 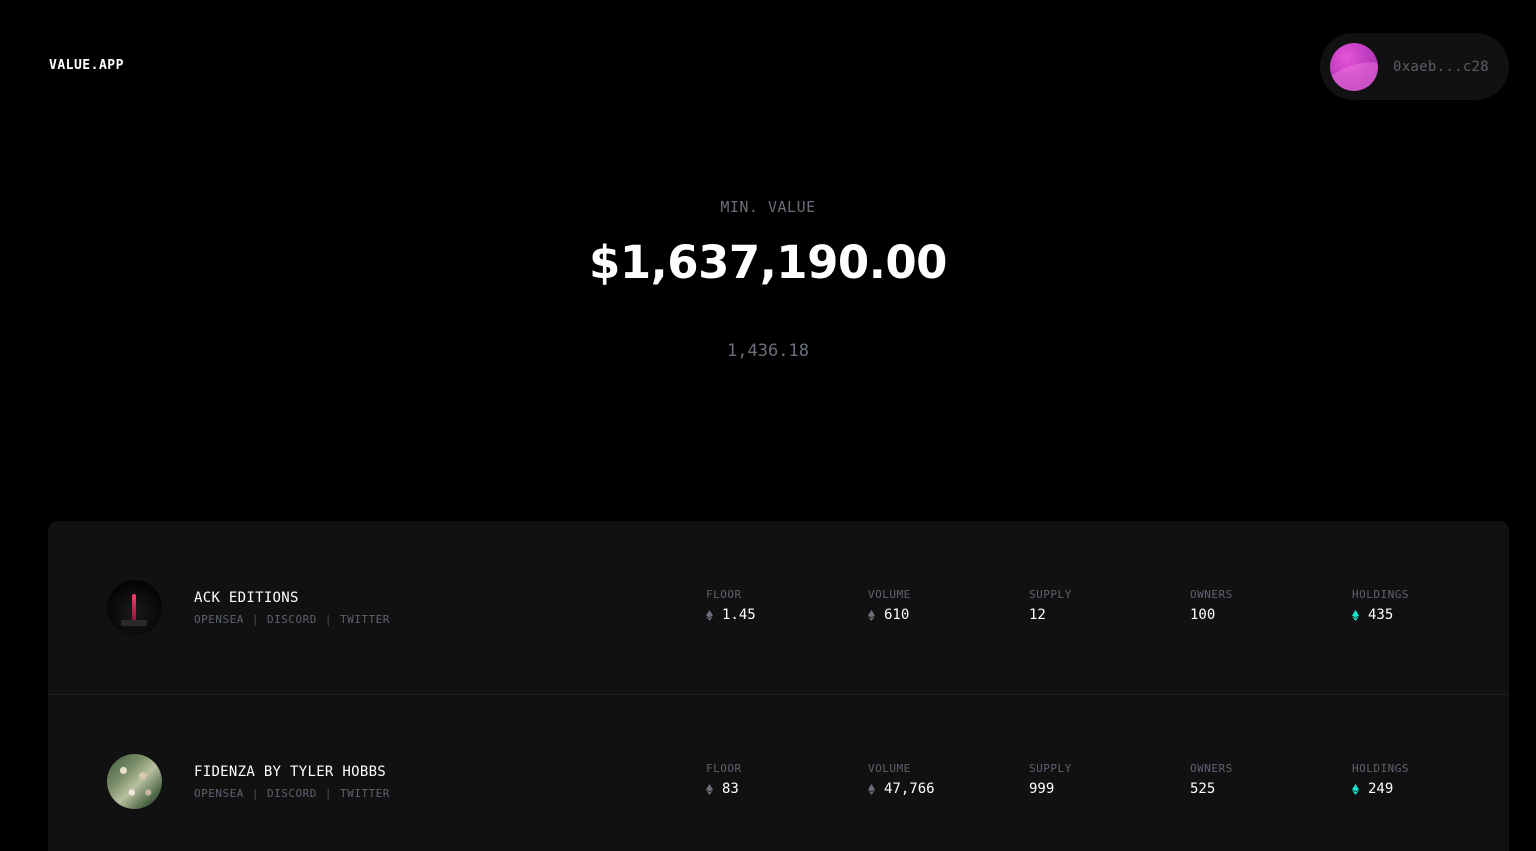 What do you see at coordinates (1380, 779) in the screenshot?
I see `holdings-stat: HOLDINGS 249` at bounding box center [1380, 779].